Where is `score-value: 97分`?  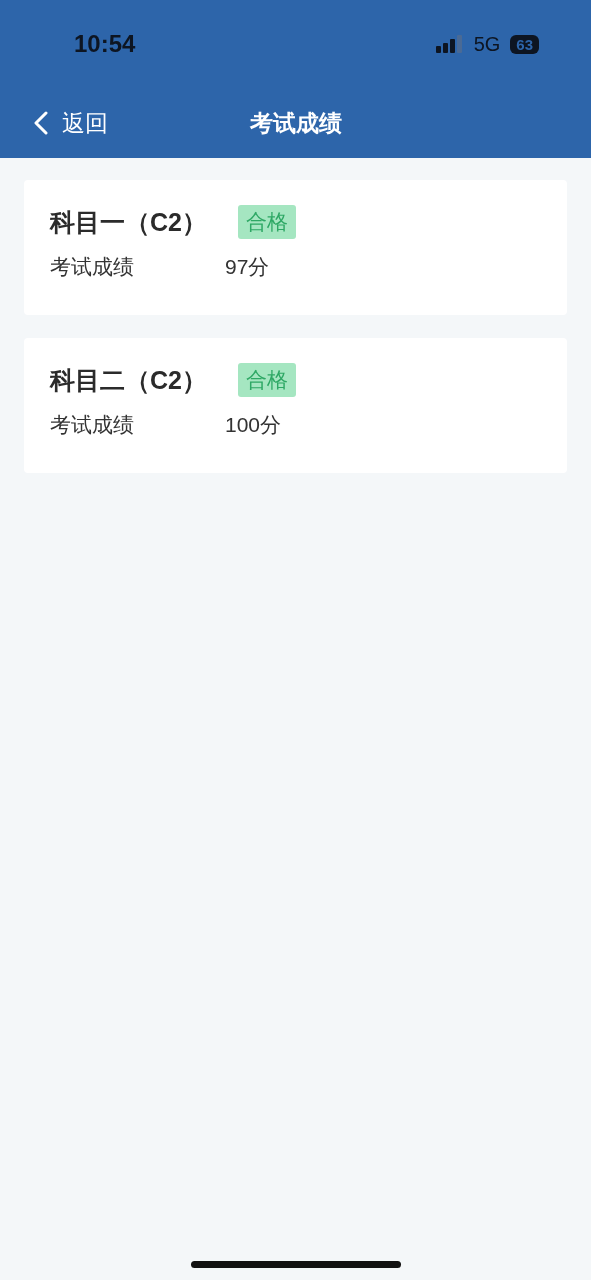
score-value: 97分 is located at coordinates (247, 267).